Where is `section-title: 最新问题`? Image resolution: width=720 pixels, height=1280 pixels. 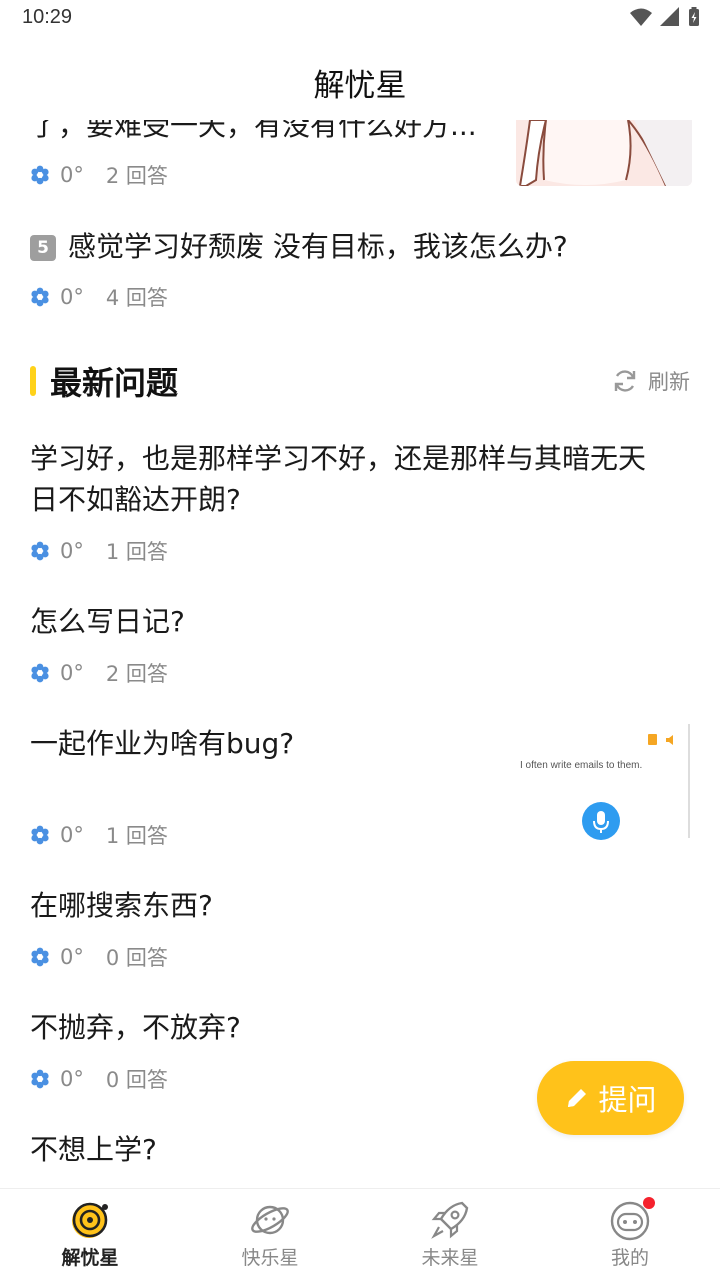 section-title: 最新问题 is located at coordinates (114, 383).